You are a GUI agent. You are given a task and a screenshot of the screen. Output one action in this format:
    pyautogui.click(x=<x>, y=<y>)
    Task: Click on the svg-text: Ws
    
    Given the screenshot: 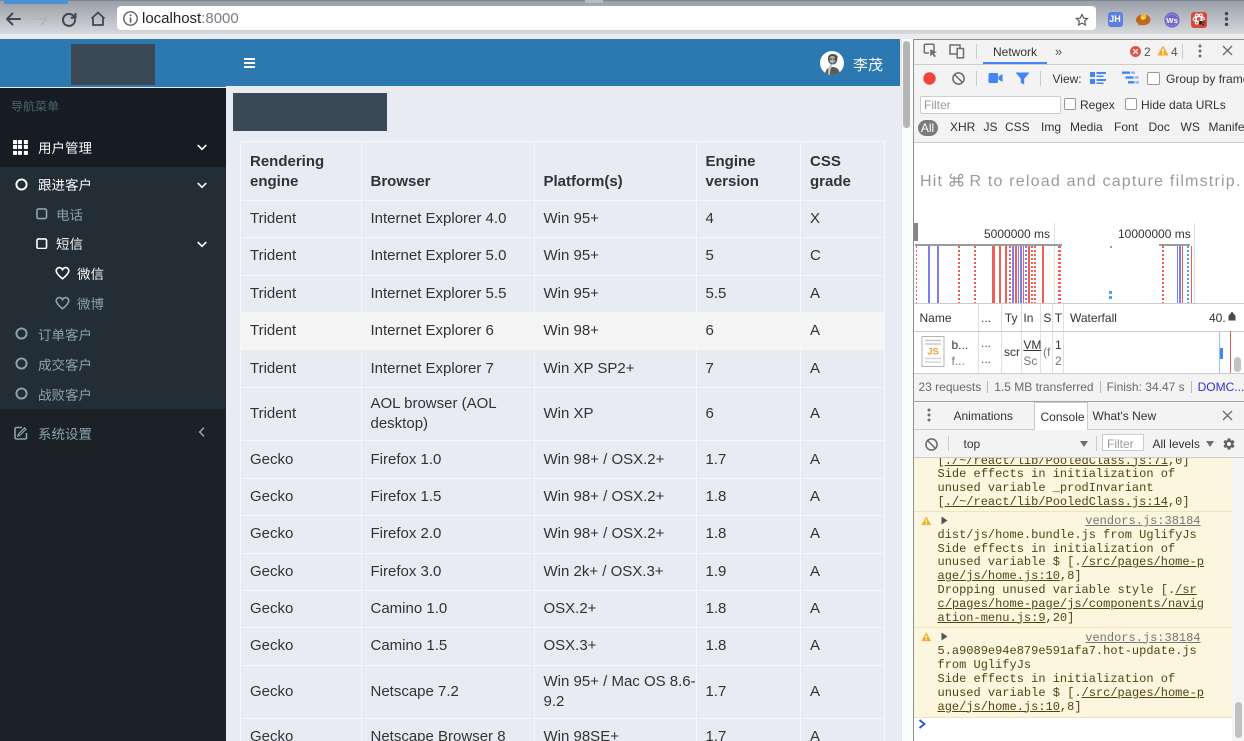 What is the action you would take?
    pyautogui.click(x=1171, y=20)
    